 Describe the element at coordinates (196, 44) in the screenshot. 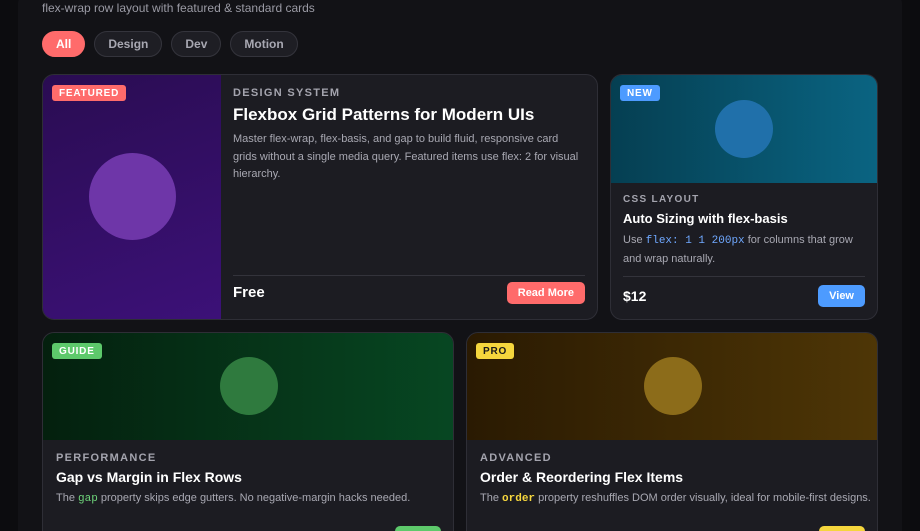

I see `filter-chip-dev: Dev` at that location.